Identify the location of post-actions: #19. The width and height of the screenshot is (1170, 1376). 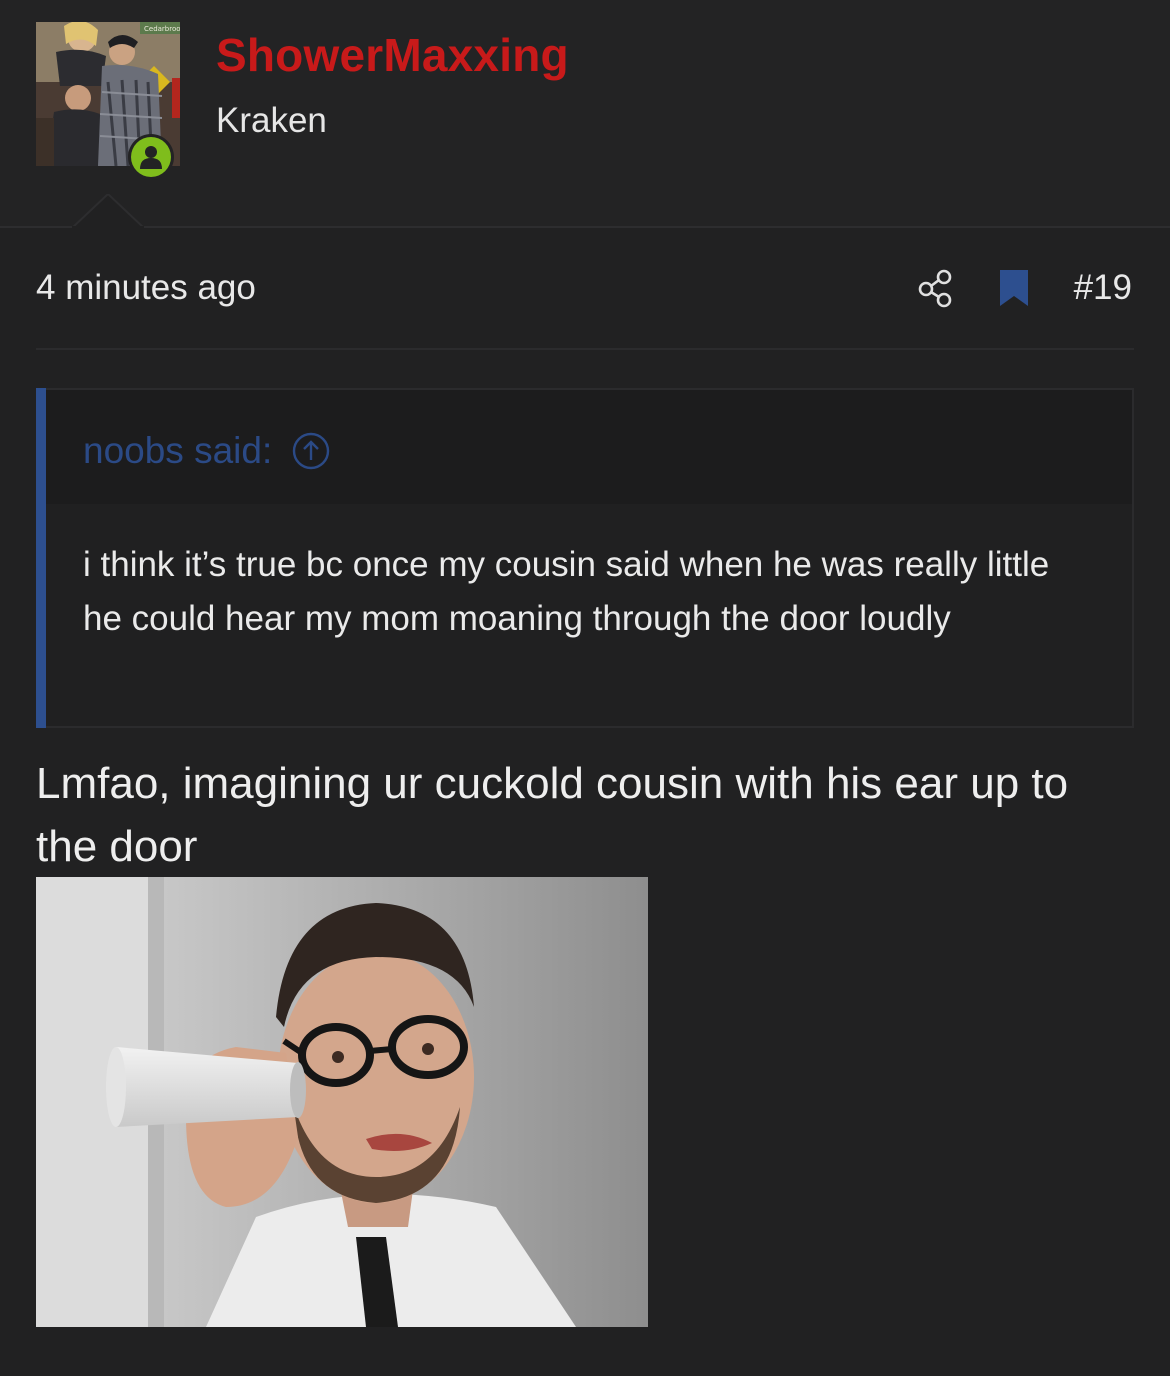
(1025, 288).